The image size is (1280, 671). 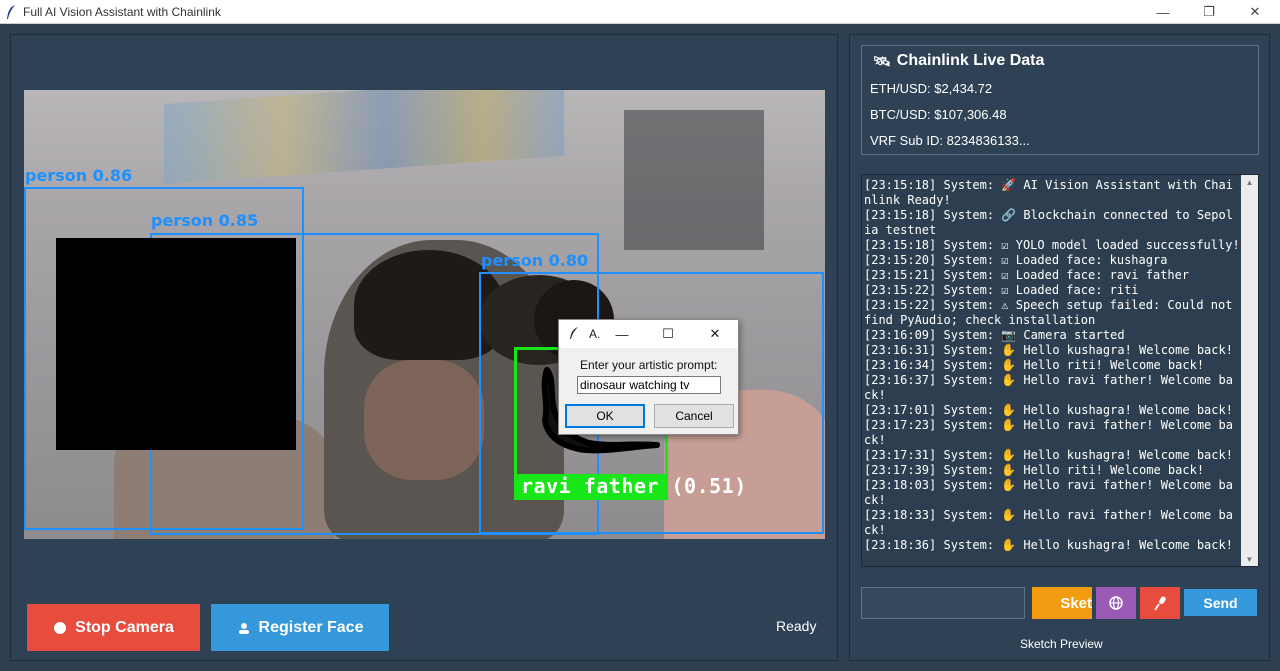 What do you see at coordinates (943, 603) in the screenshot?
I see `chat-input` at bounding box center [943, 603].